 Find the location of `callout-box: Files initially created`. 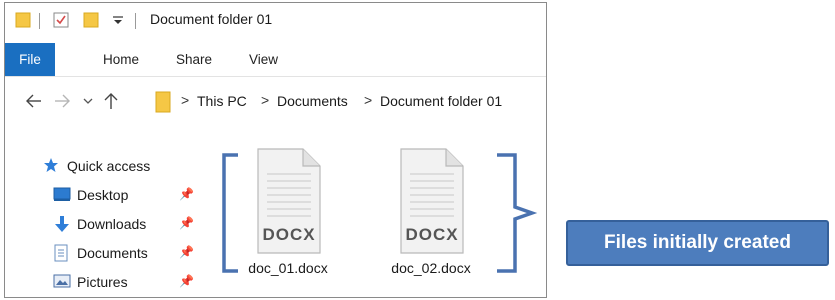

callout-box: Files initially created is located at coordinates (697, 243).